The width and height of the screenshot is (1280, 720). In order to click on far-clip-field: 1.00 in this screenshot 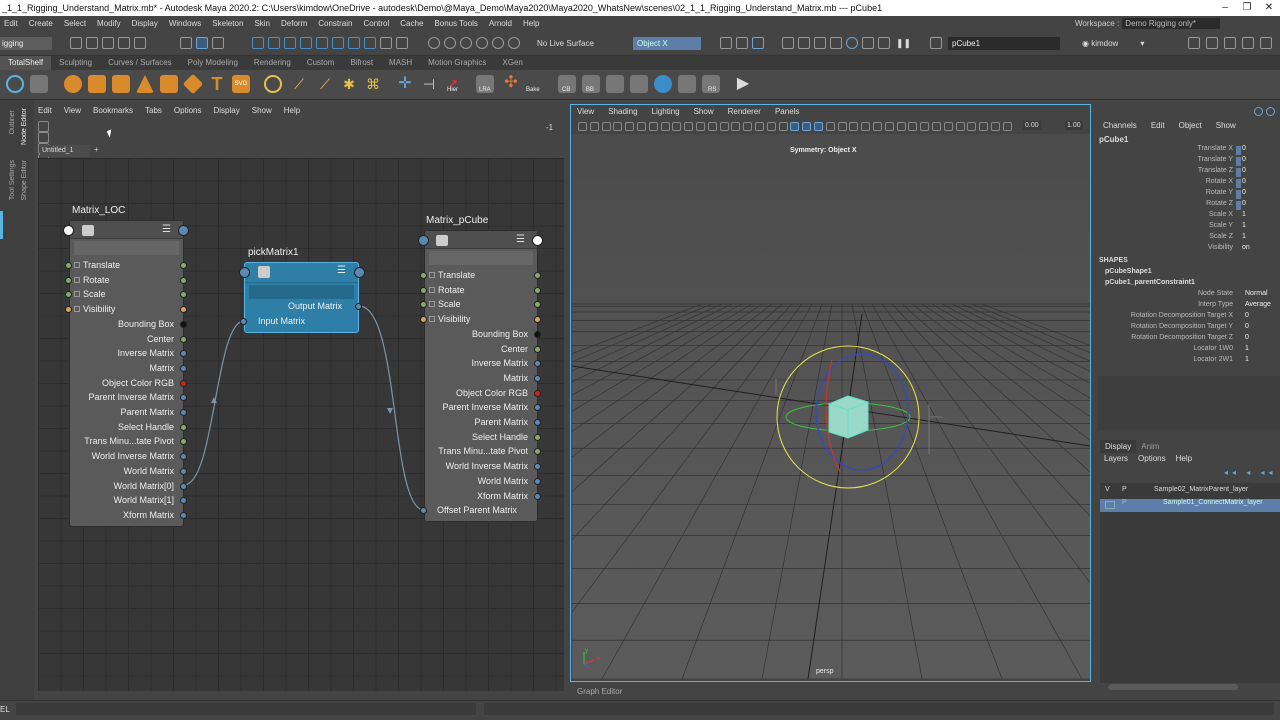, I will do `click(1074, 125)`.